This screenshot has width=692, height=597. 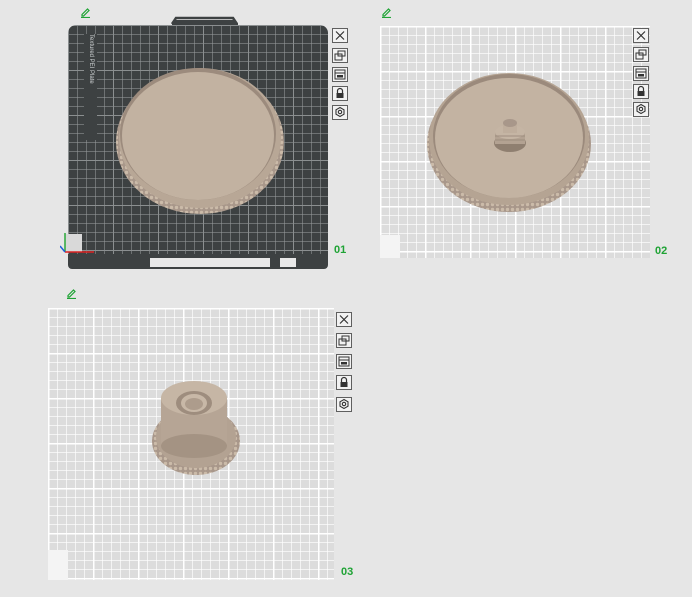 What do you see at coordinates (510, 138) in the screenshot?
I see `model-bowl-with-knob` at bounding box center [510, 138].